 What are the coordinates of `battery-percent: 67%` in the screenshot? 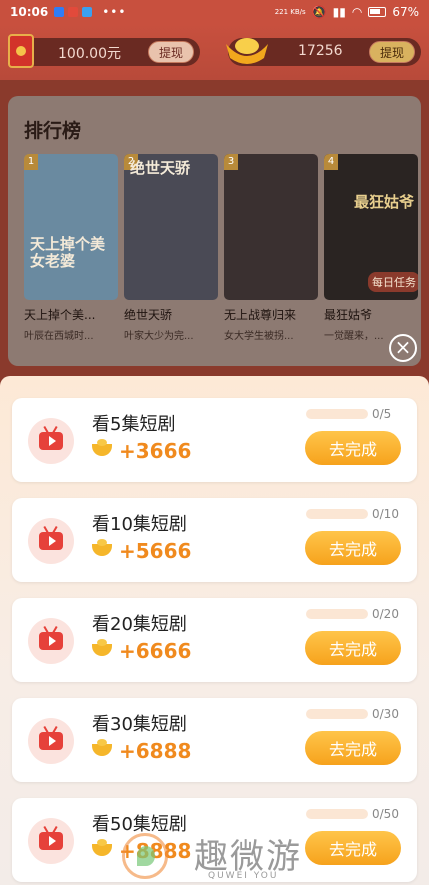 It's located at (405, 12).